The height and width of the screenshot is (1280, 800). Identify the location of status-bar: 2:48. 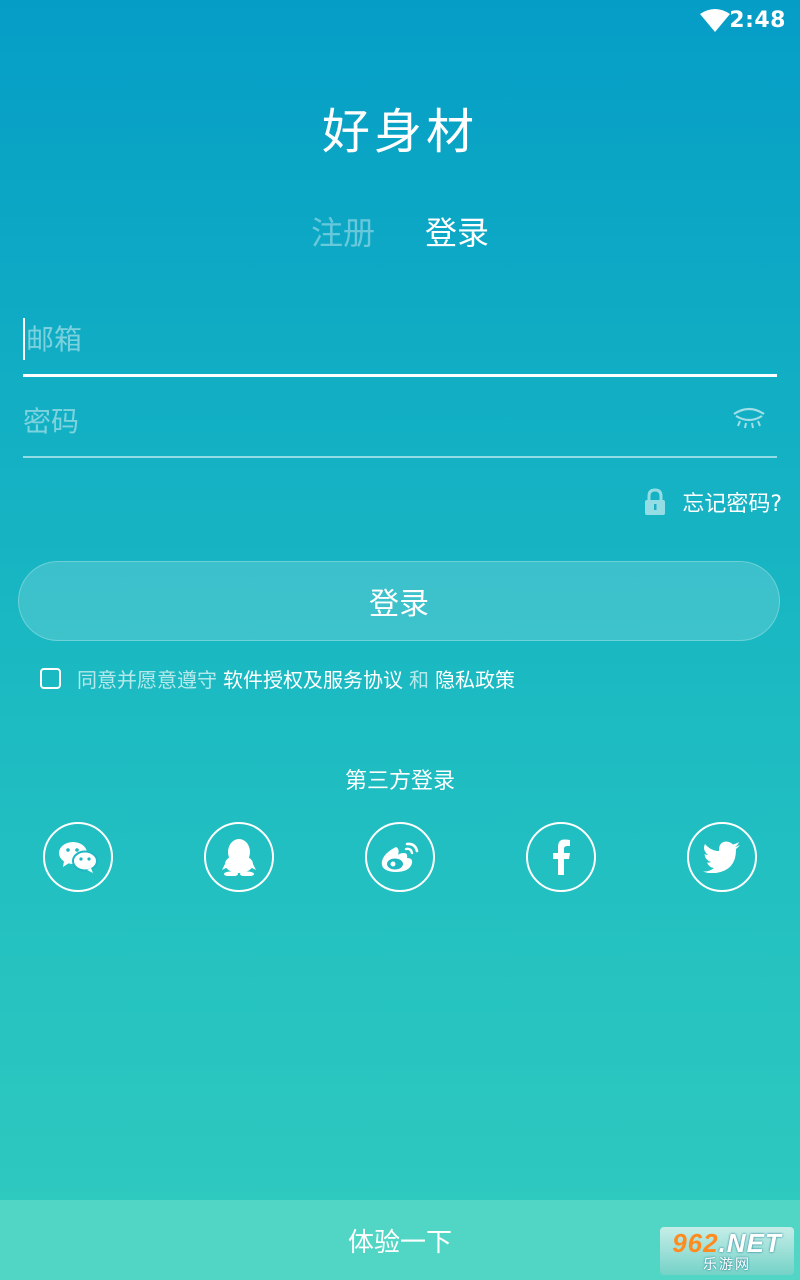
(400, 20).